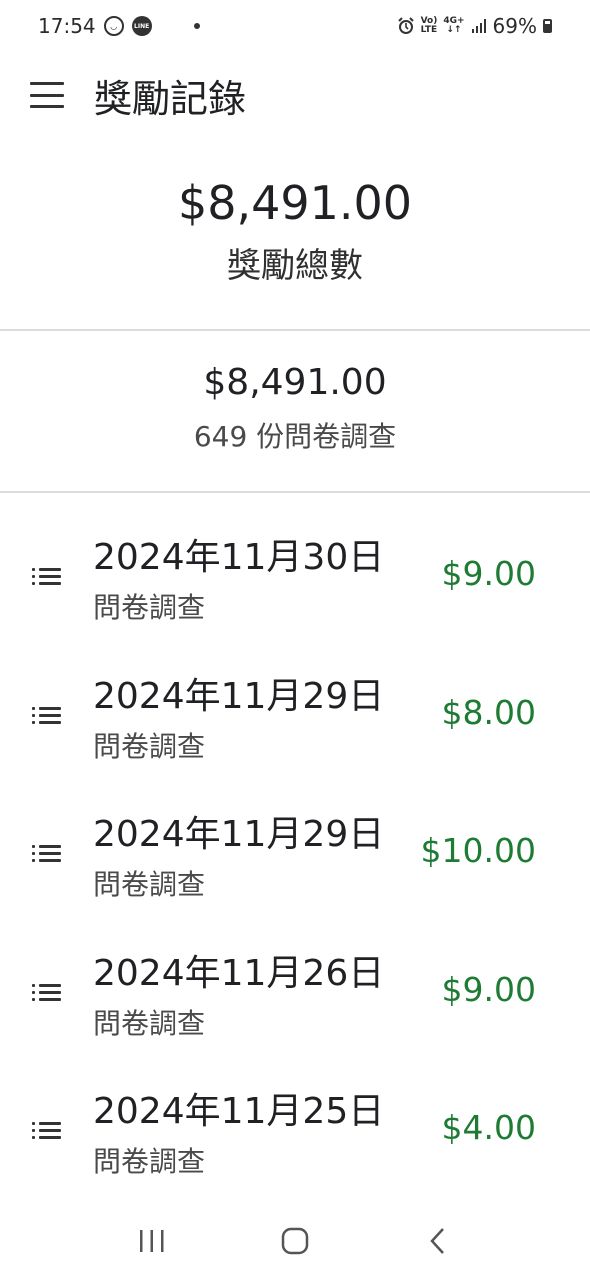 The image size is (590, 1280). Describe the element at coordinates (438, 1241) in the screenshot. I see `back-icon` at that location.